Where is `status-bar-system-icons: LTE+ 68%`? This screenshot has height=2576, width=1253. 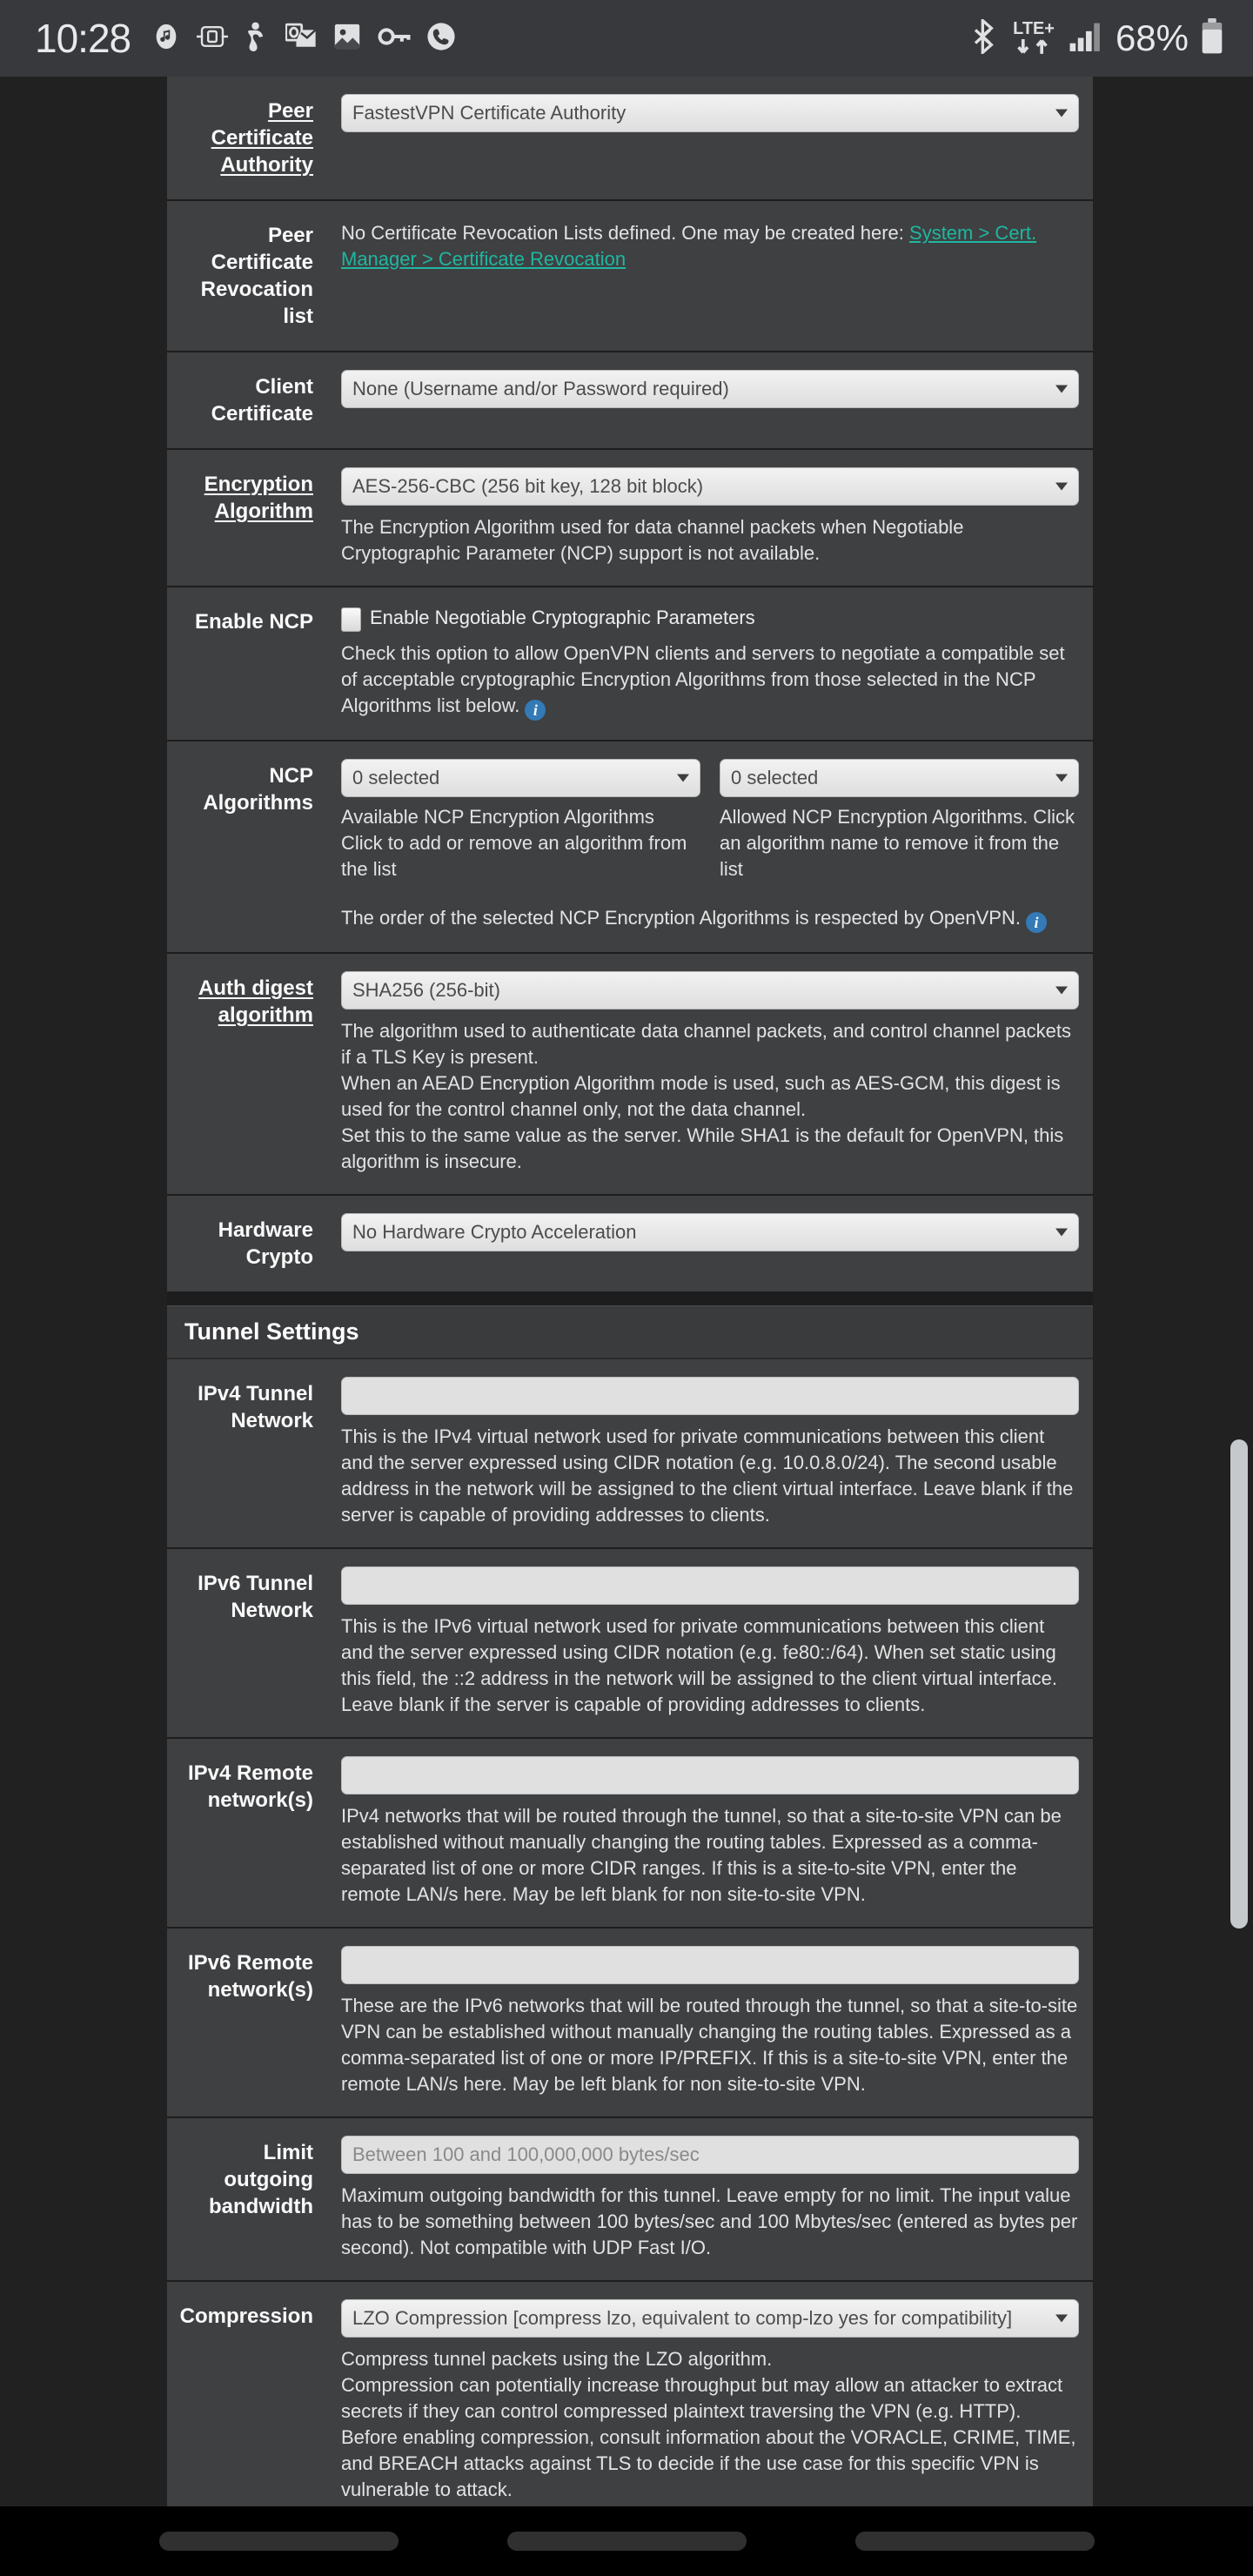
status-bar-system-icons: LTE+ 68% is located at coordinates (1096, 39).